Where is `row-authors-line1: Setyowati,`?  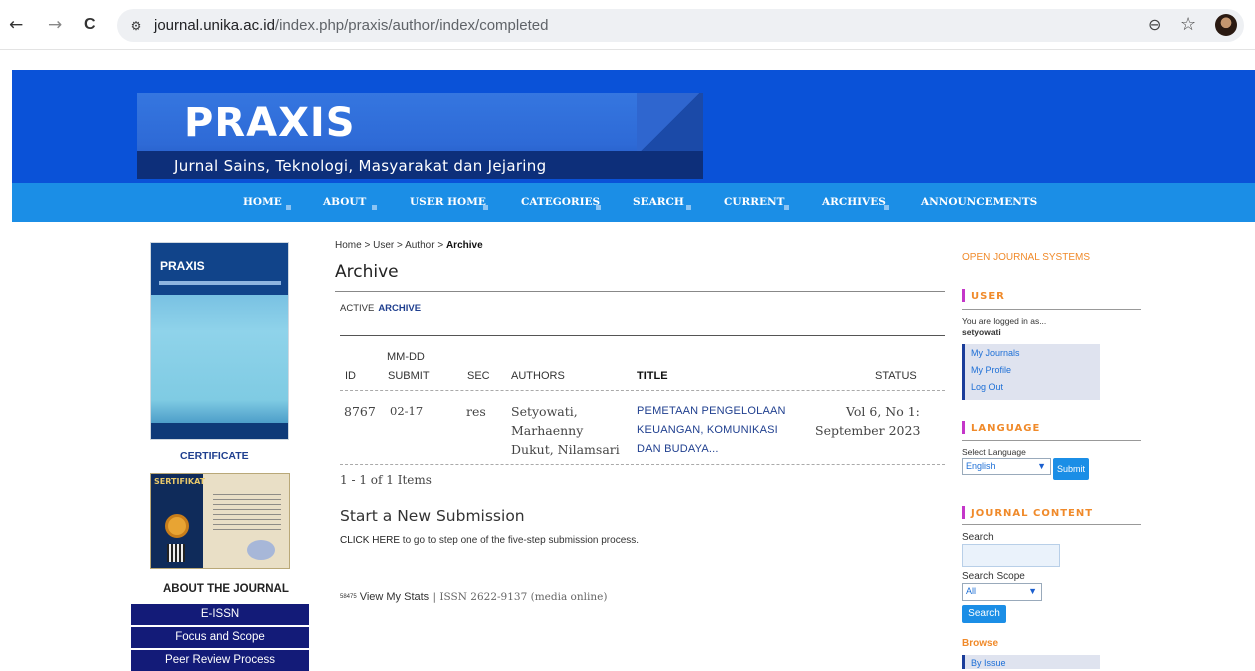
row-authors-line1: Setyowati, is located at coordinates (544, 411).